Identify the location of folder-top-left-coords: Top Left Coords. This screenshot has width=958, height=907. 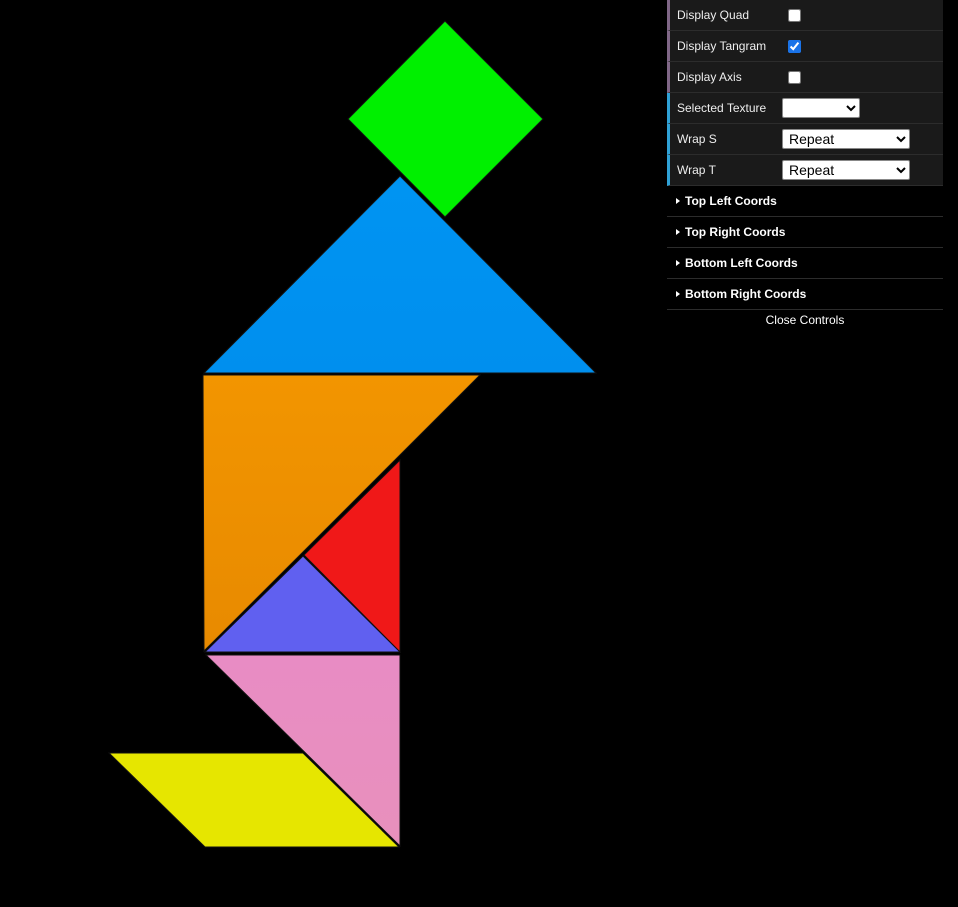
(805, 201).